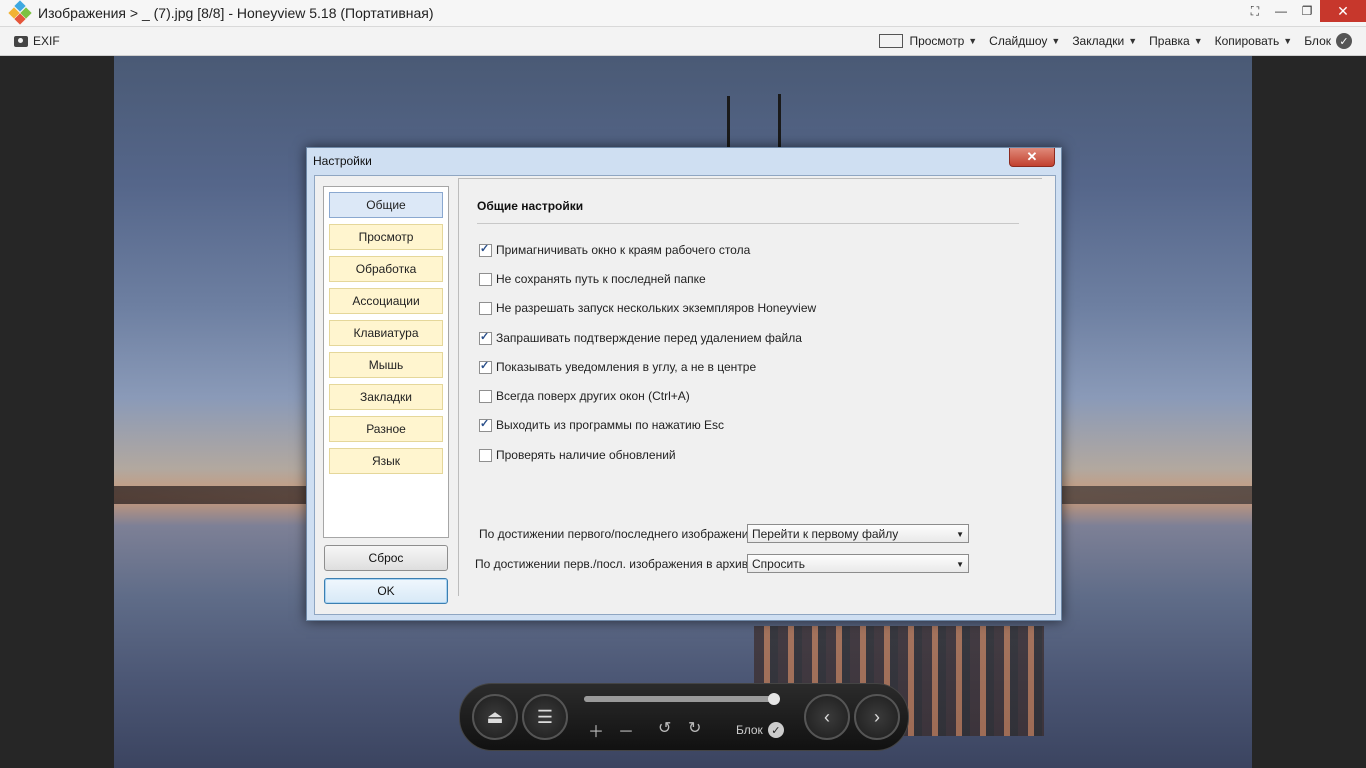  Describe the element at coordinates (858, 563) in the screenshot. I see `archive-select: Спросить ▼` at that location.